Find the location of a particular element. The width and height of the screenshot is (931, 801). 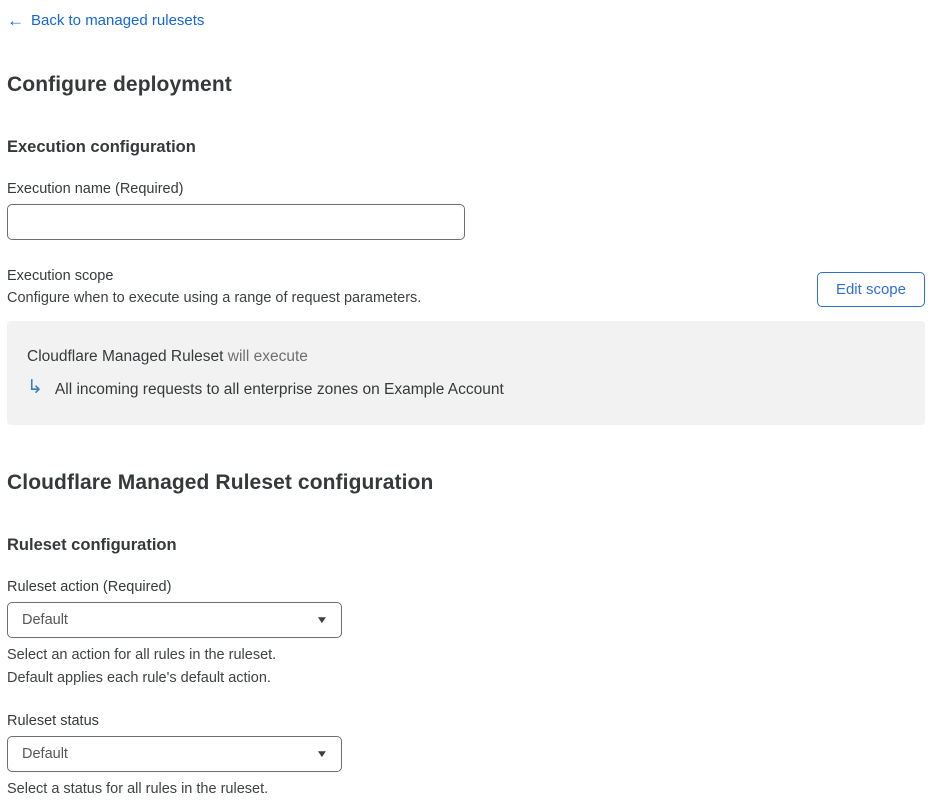

back-arrow-icon: ← is located at coordinates (15, 20).